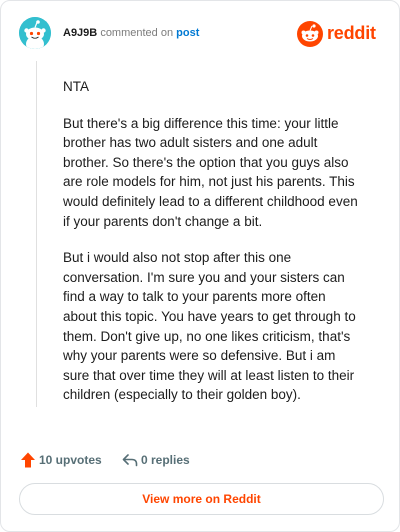 Image resolution: width=400 pixels, height=532 pixels. I want to click on reply-arrow-icon, so click(130, 460).